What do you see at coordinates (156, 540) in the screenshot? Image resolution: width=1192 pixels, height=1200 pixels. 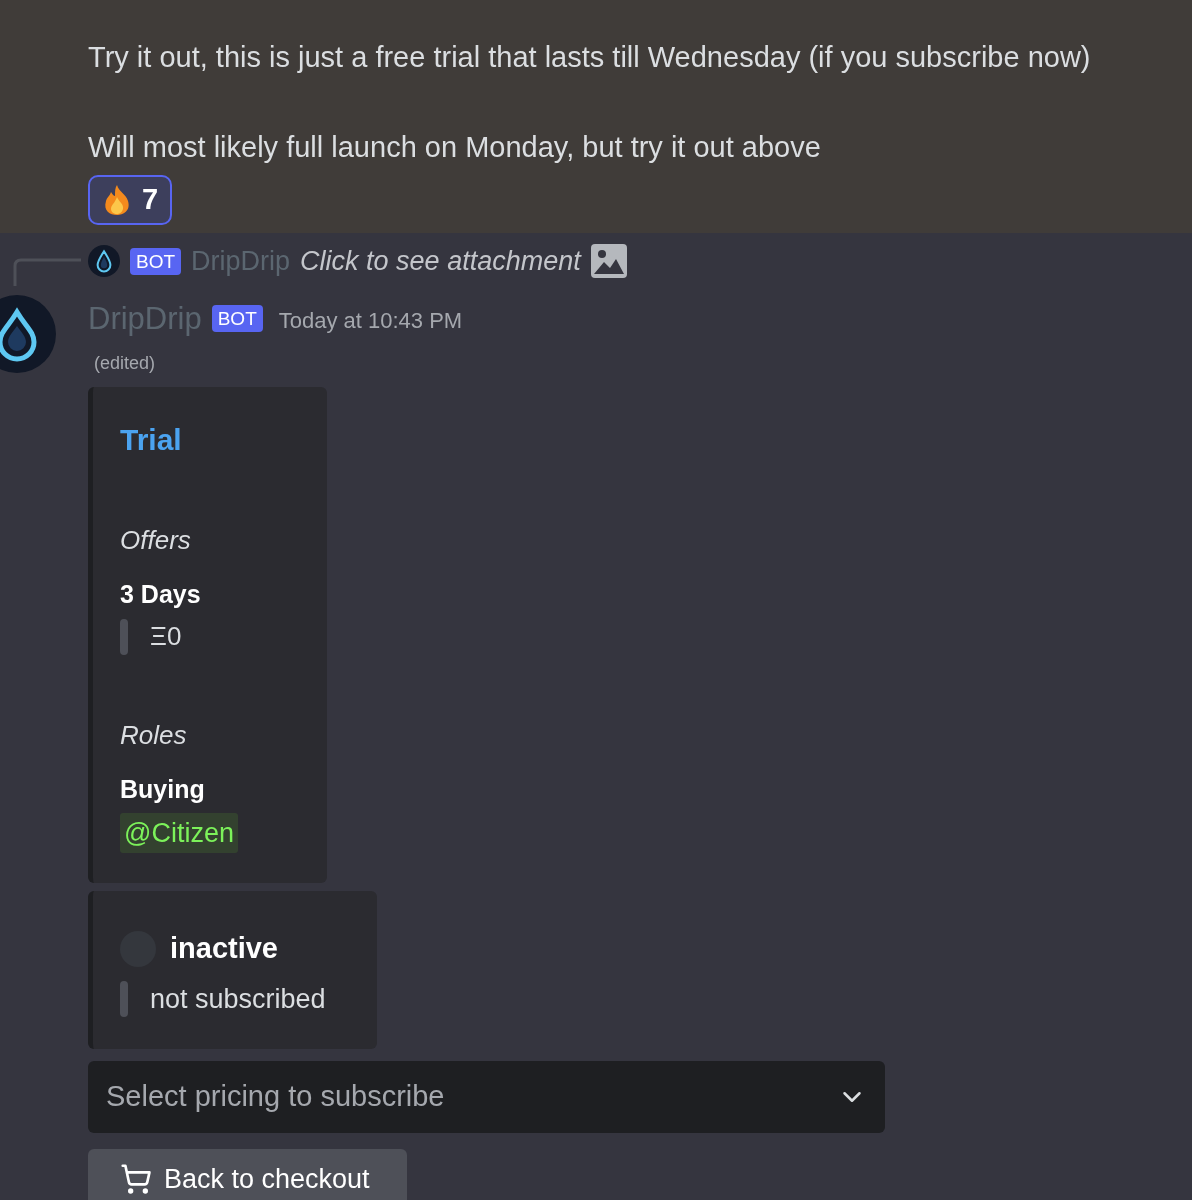 I see `field-heading: Offers` at bounding box center [156, 540].